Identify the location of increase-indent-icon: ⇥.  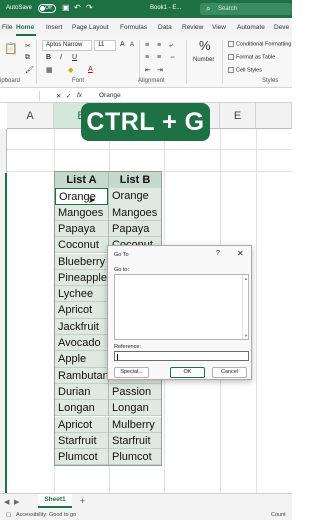
(160, 70).